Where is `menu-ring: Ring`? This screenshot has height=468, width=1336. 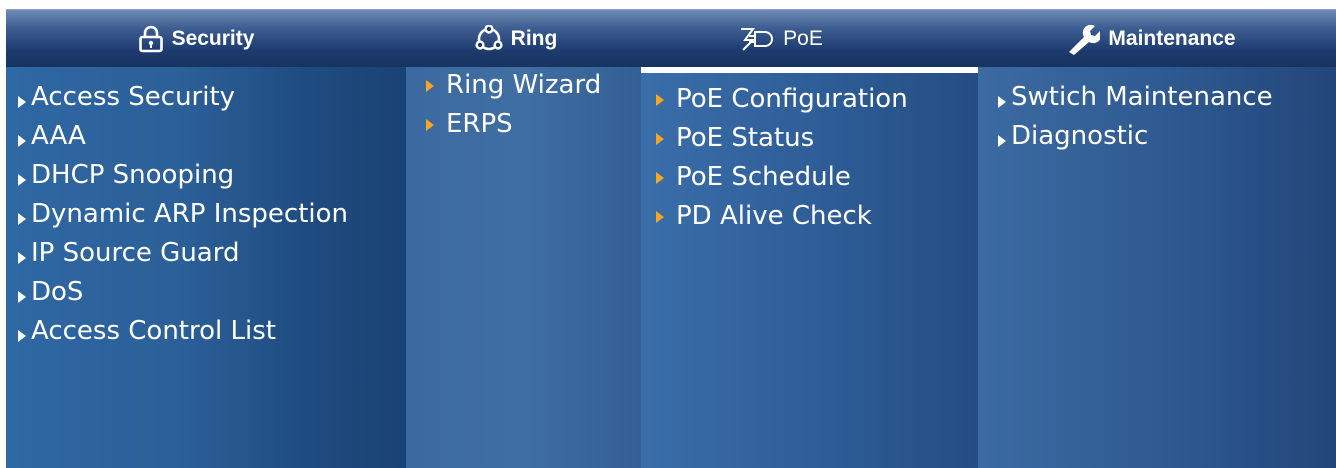
menu-ring: Ring is located at coordinates (516, 39).